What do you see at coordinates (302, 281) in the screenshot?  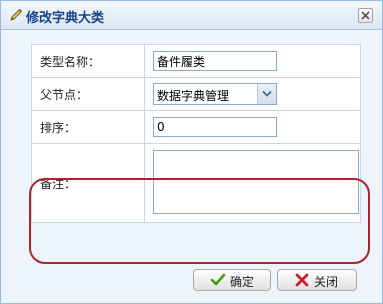 I see `cross-icon` at bounding box center [302, 281].